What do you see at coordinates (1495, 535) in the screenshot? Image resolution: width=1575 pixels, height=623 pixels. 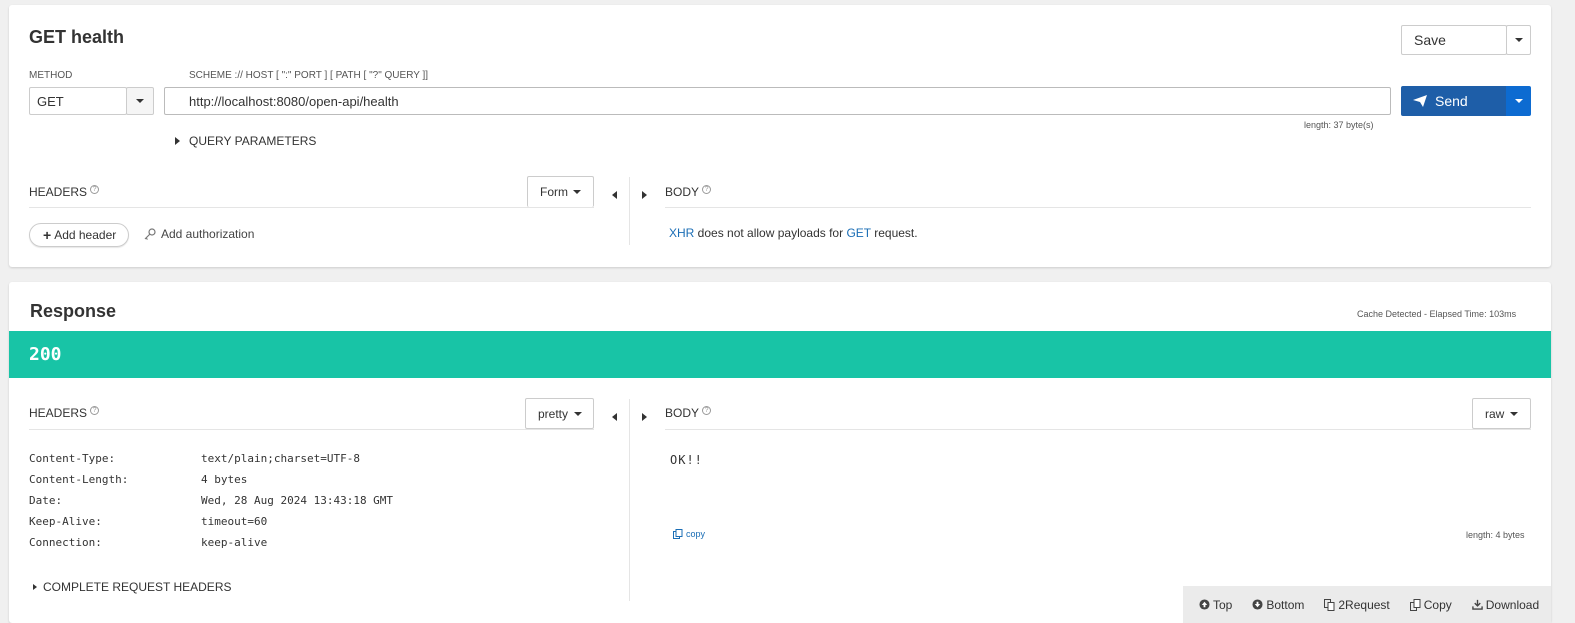 I see `body-length: length: 4 bytes` at bounding box center [1495, 535].